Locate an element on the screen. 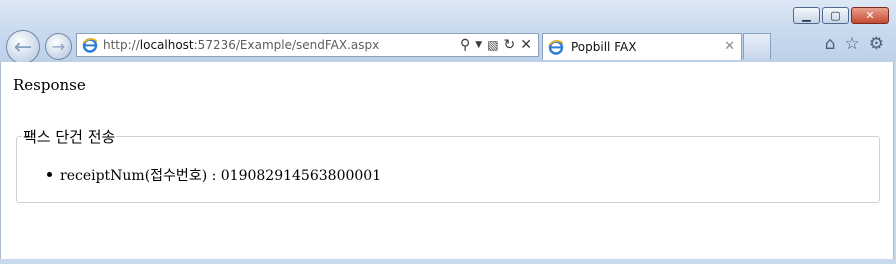  tab-close-icon: ✕ is located at coordinates (729, 46).